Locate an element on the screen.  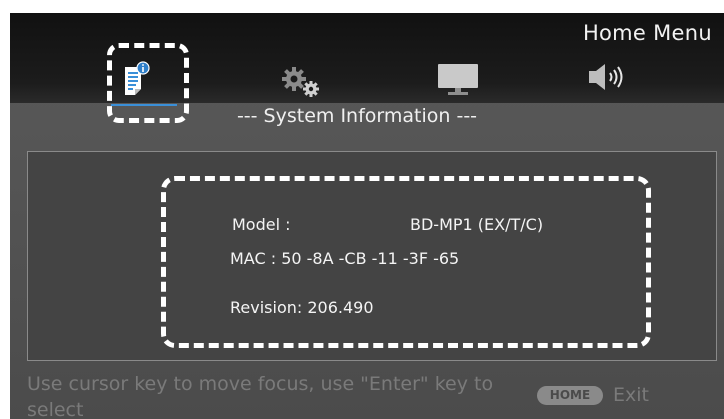
model-label: Model : is located at coordinates (261, 224).